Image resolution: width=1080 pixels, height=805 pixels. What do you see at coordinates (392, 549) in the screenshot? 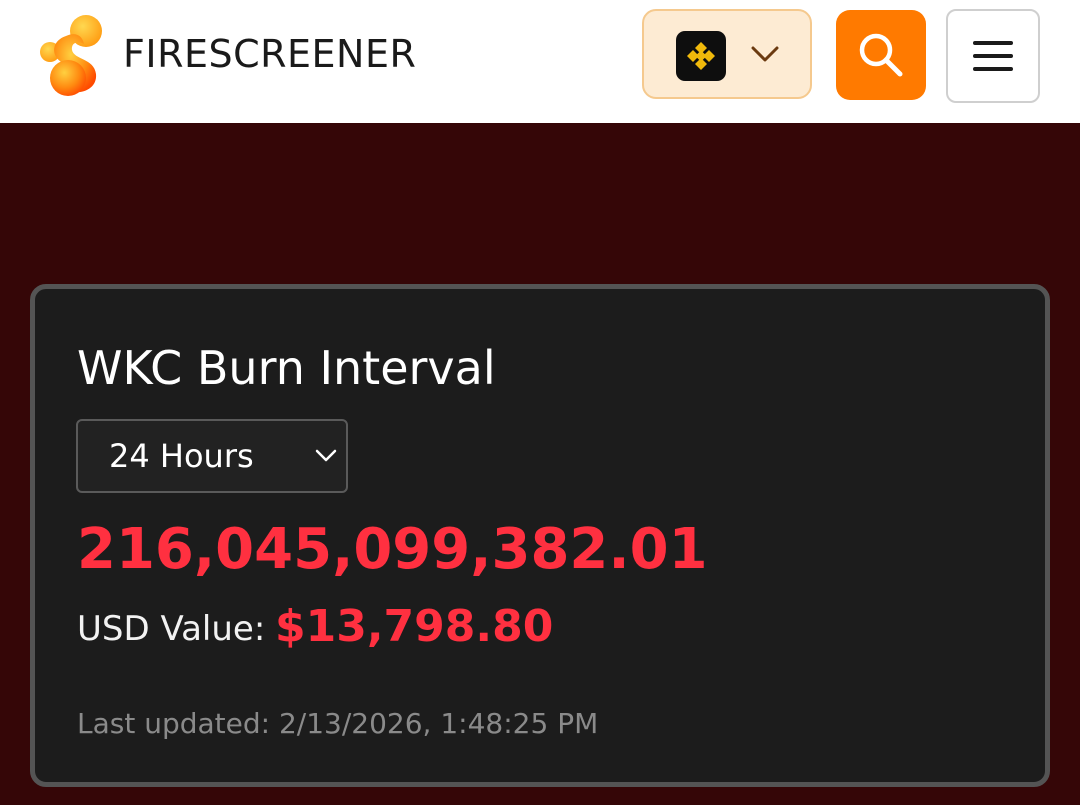
I see `burn-amount: 216,045,099,382.01` at bounding box center [392, 549].